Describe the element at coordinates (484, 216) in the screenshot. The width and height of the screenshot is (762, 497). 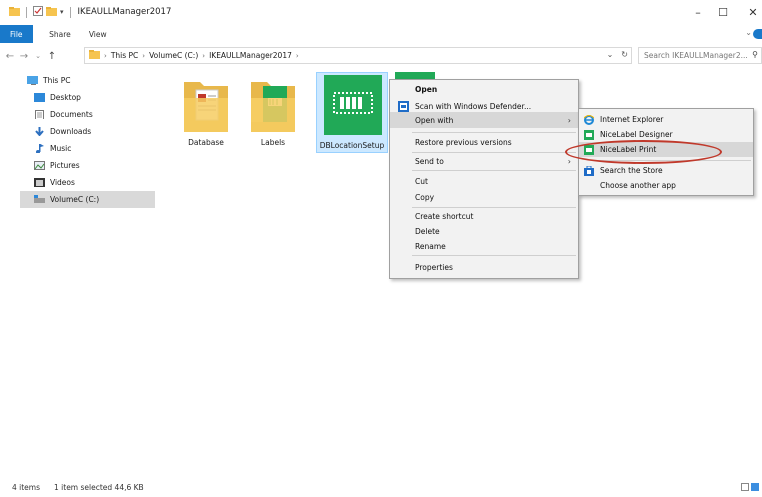
I see `menu-item-create-shortcut: Create shortcut` at that location.